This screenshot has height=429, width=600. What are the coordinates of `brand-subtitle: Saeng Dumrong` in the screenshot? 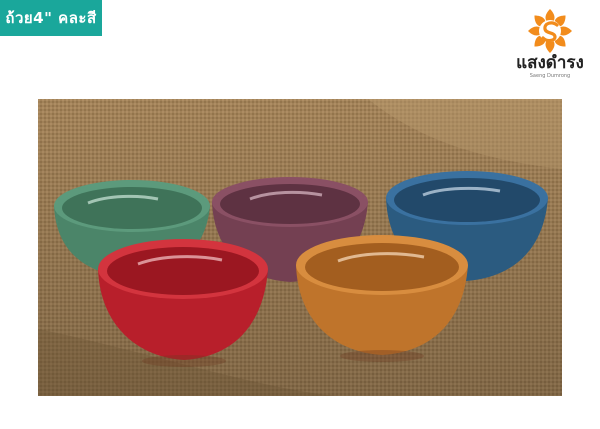 It's located at (550, 76).